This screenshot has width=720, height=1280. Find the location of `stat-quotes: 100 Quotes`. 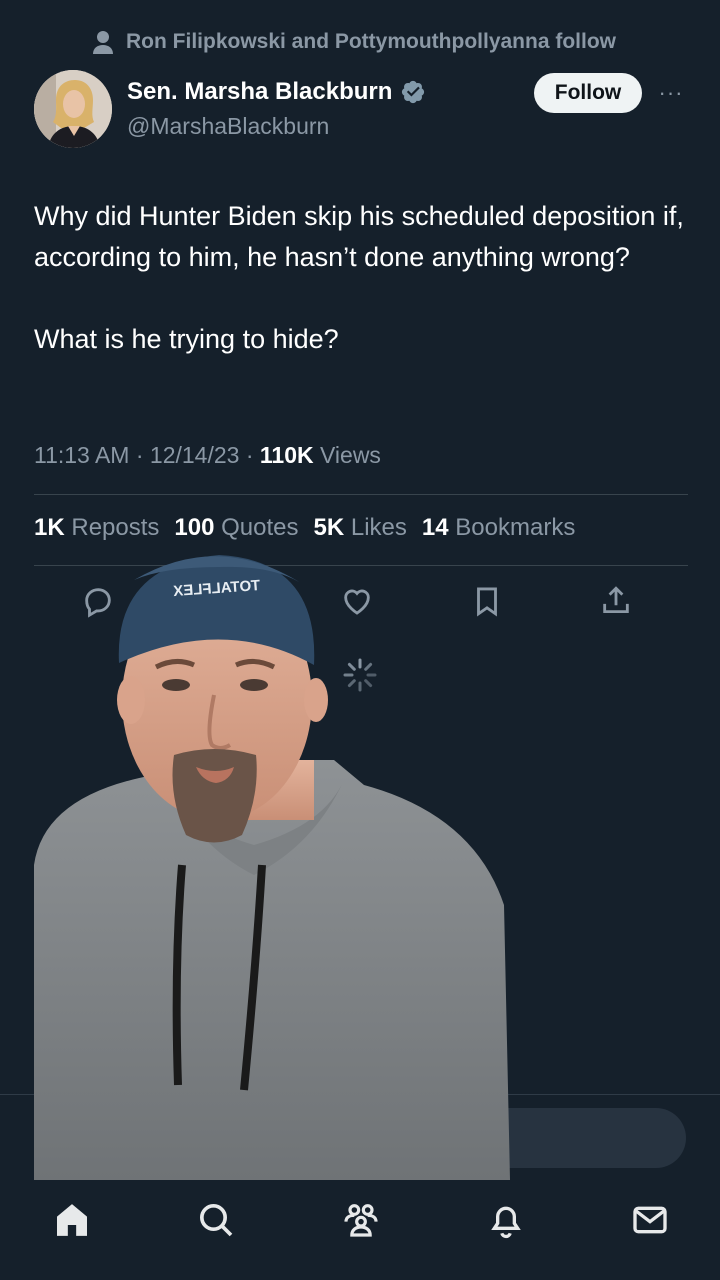

stat-quotes: 100 Quotes is located at coordinates (236, 528).